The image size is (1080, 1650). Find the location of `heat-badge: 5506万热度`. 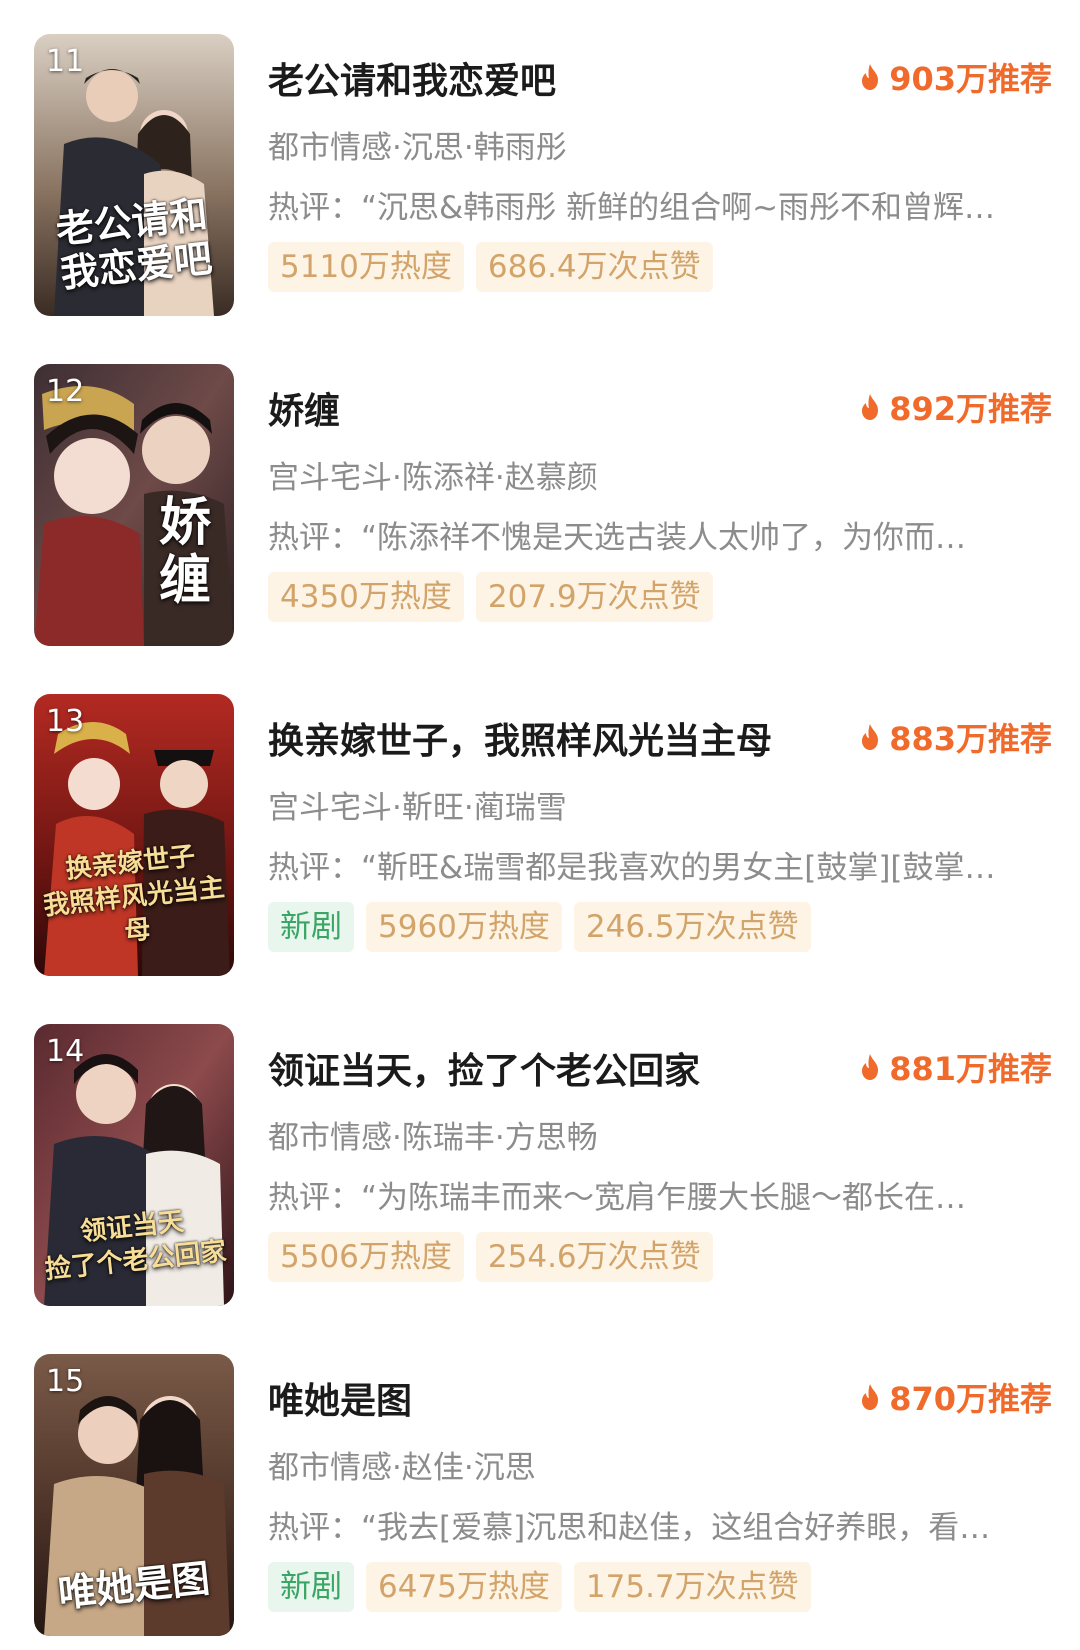

heat-badge: 5506万热度 is located at coordinates (366, 1257).